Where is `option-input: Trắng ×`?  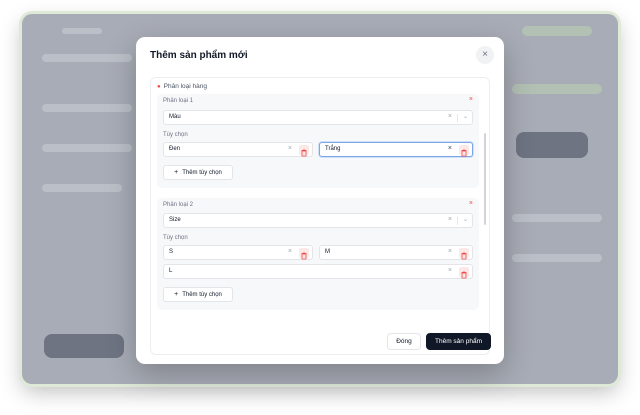 option-input: Trắng × is located at coordinates (396, 149).